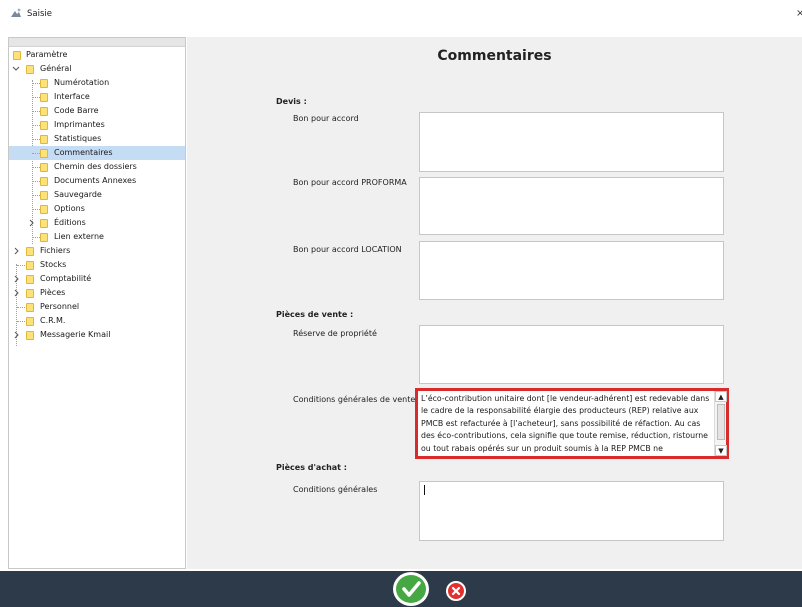 This screenshot has width=802, height=607. I want to click on tree-item-messagerie-kmail: Messagerie Kmail, so click(97, 335).